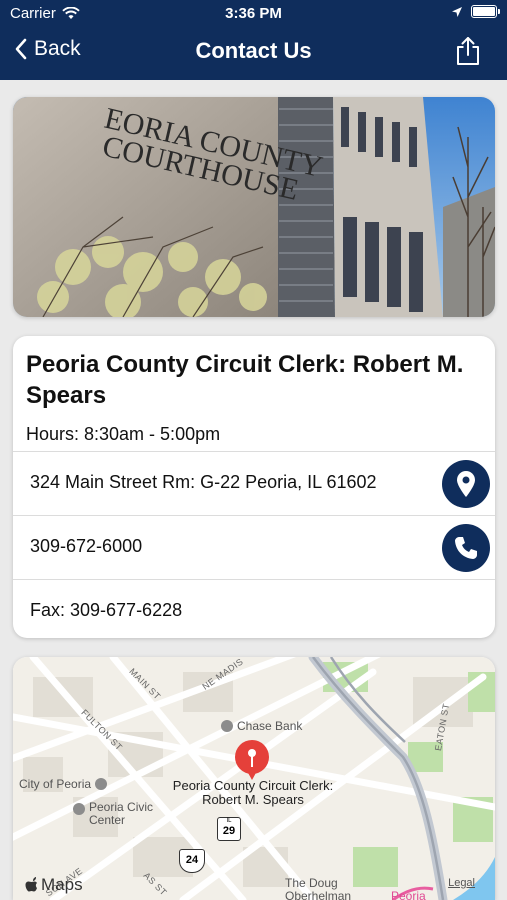 This screenshot has width=507, height=900. I want to click on phone-row: 309-672-6000, so click(254, 547).